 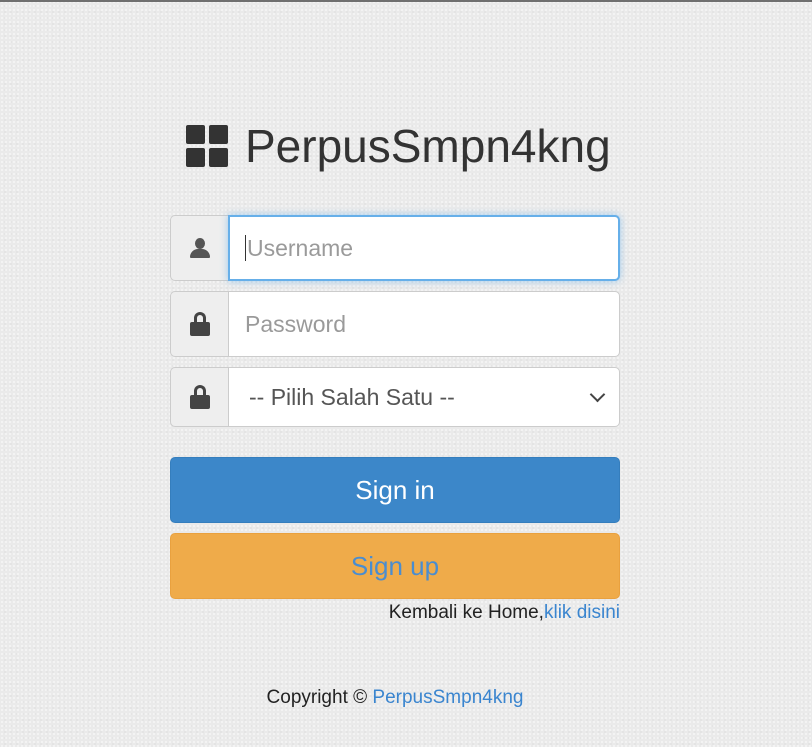 I want to click on password-placeholder: Password, so click(x=295, y=323).